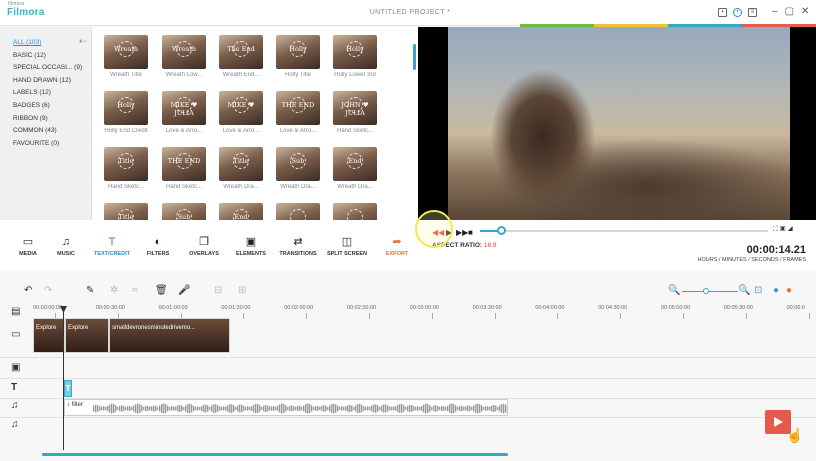 The height and width of the screenshot is (461, 816). What do you see at coordinates (752, 12) in the screenshot?
I see `menu-icon: ≡` at bounding box center [752, 12].